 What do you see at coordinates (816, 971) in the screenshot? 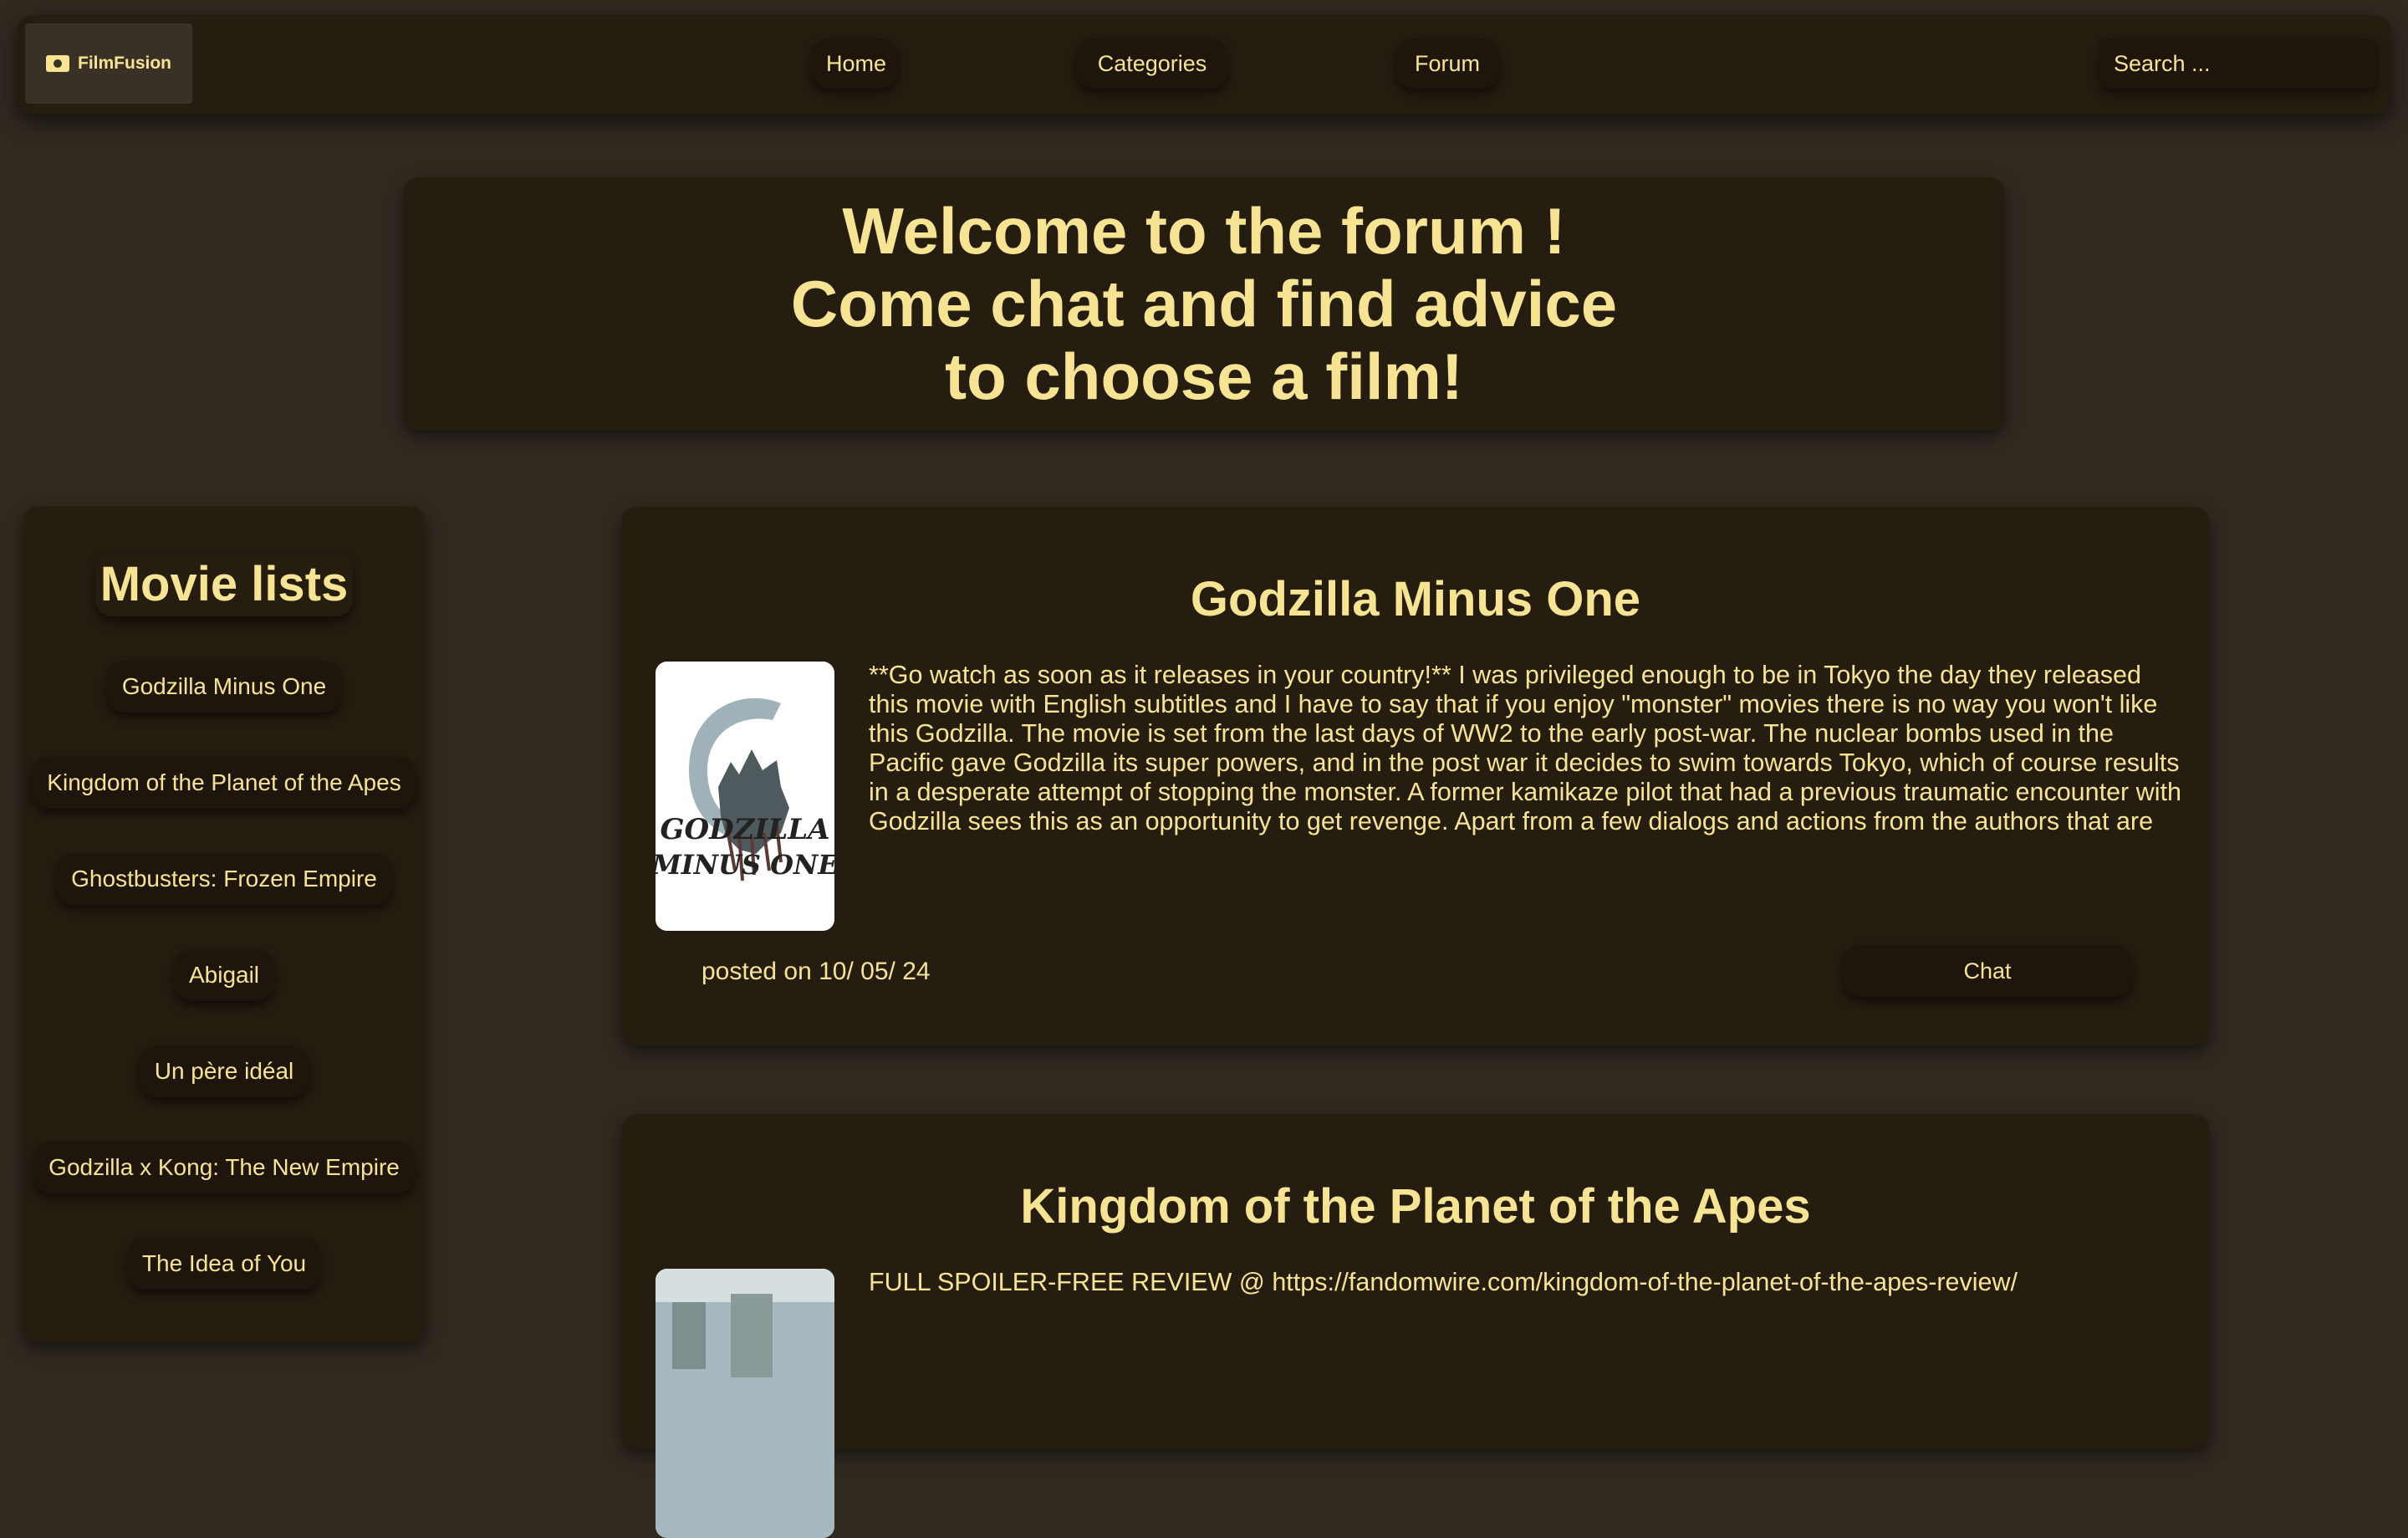
I see `post-date: posted on 10/ 05/ 24` at bounding box center [816, 971].